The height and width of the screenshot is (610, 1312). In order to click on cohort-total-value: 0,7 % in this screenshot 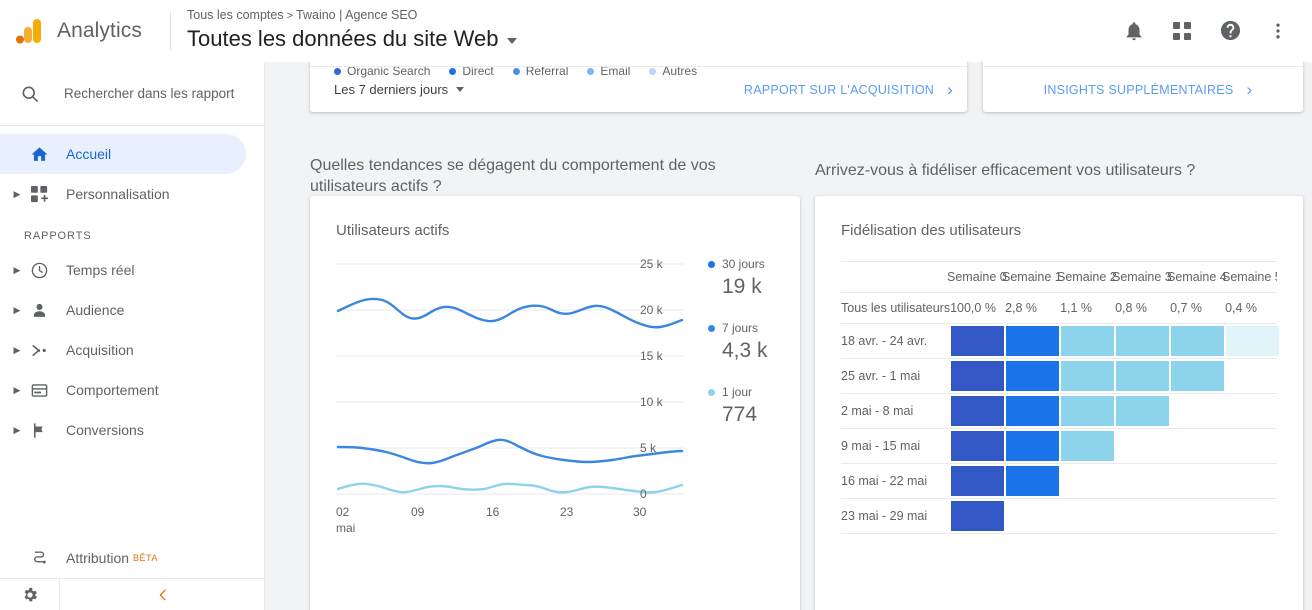, I will do `click(1186, 308)`.